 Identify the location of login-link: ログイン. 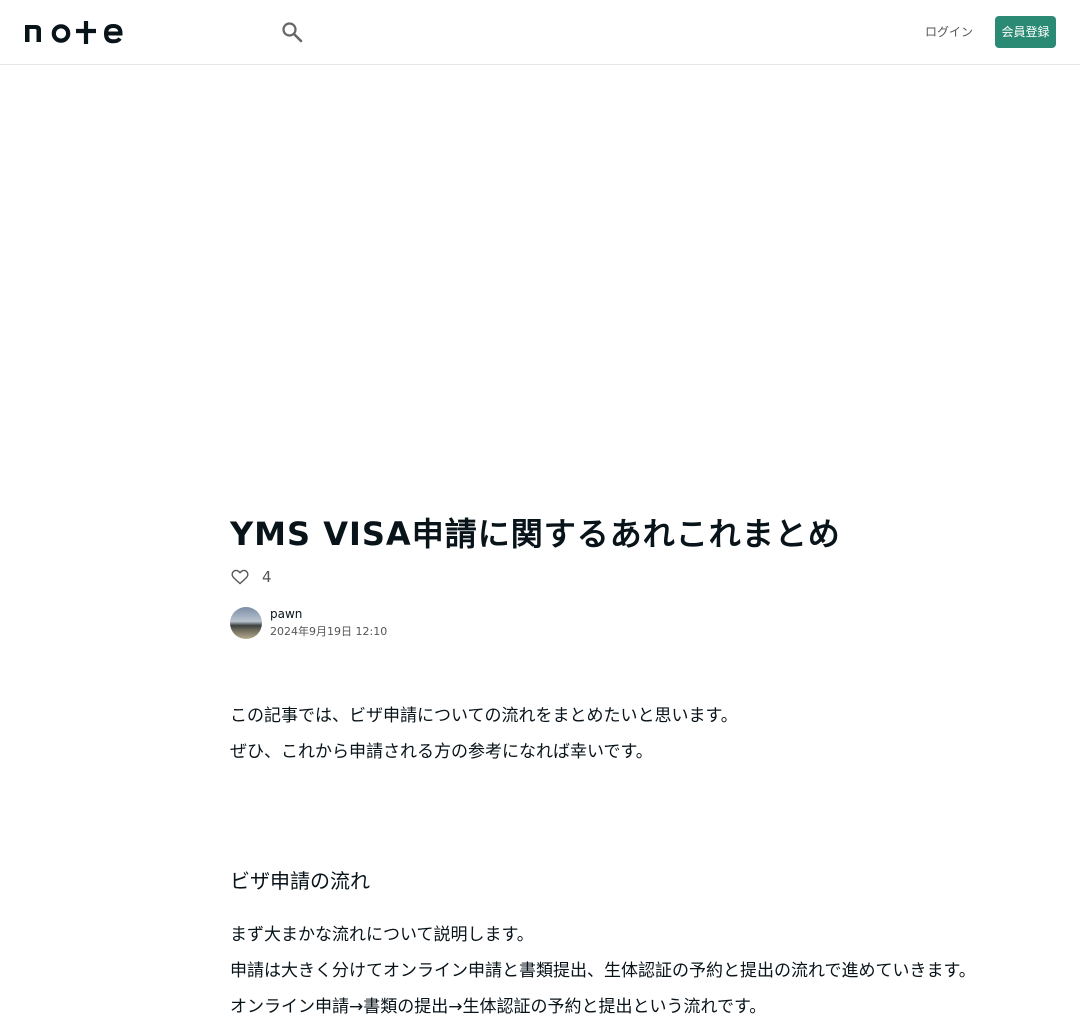
(949, 32).